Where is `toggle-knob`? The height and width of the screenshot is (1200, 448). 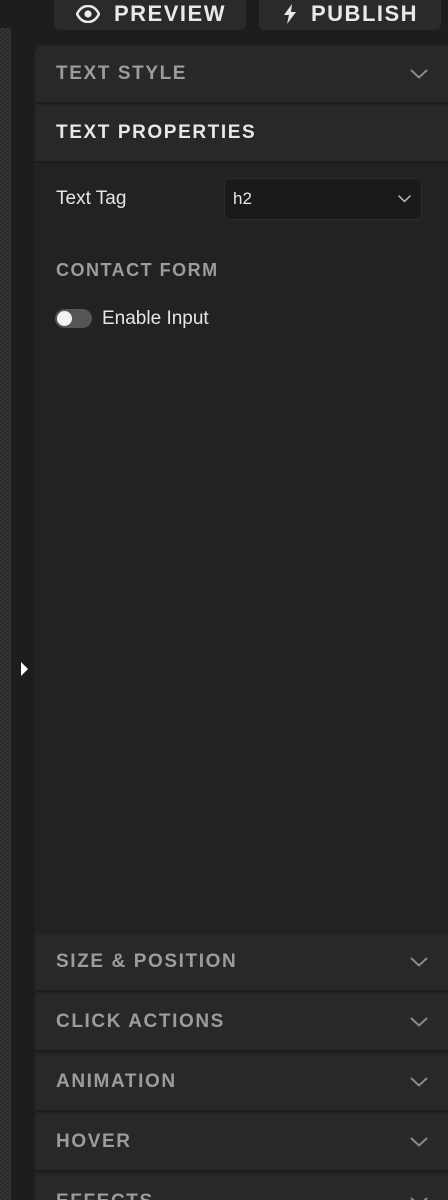 toggle-knob is located at coordinates (64, 318).